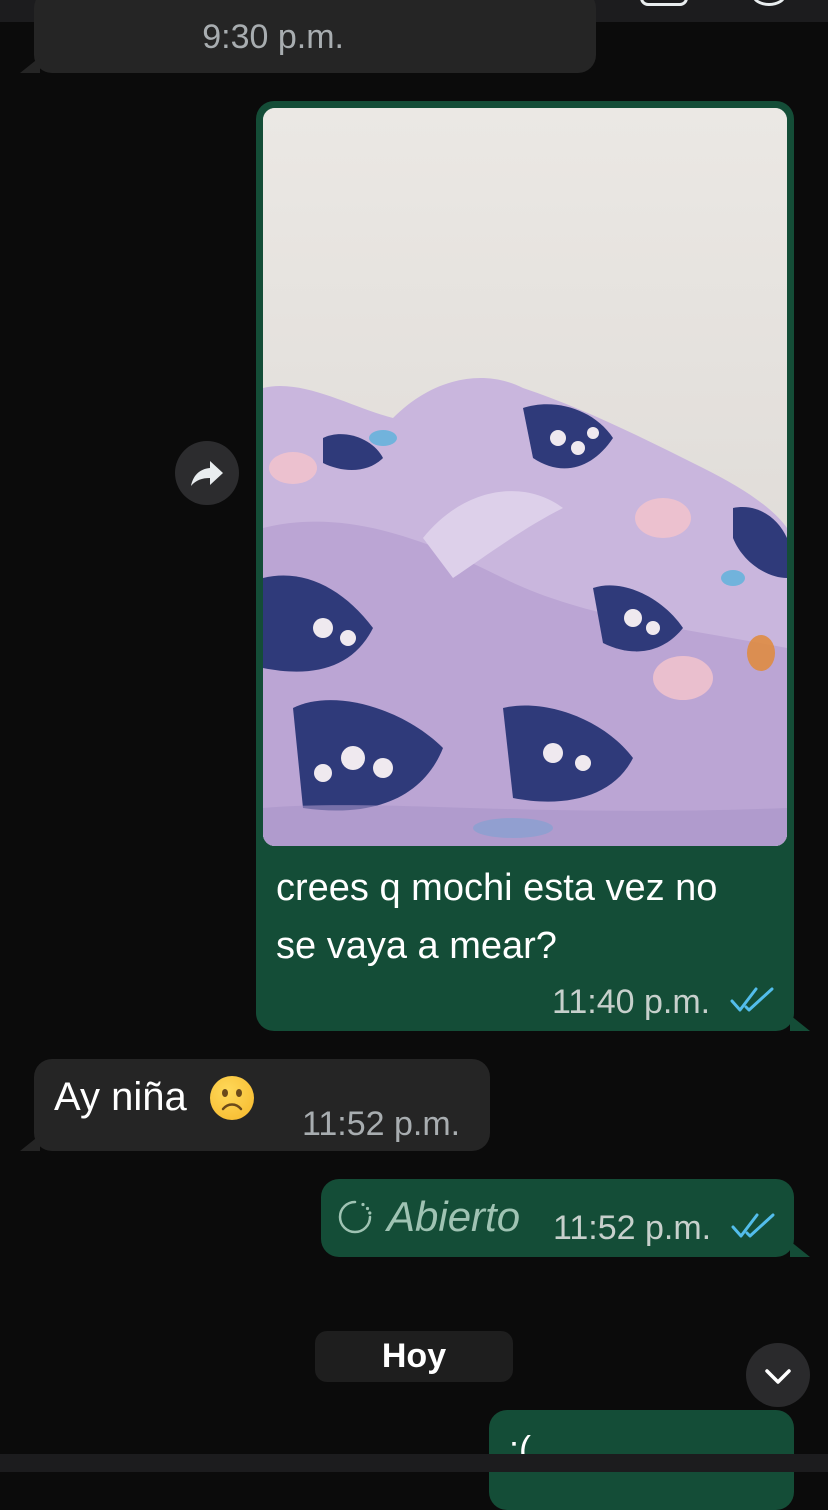 This screenshot has height=1510, width=828. Describe the element at coordinates (664, 3) in the screenshot. I see `video-call-icon` at that location.